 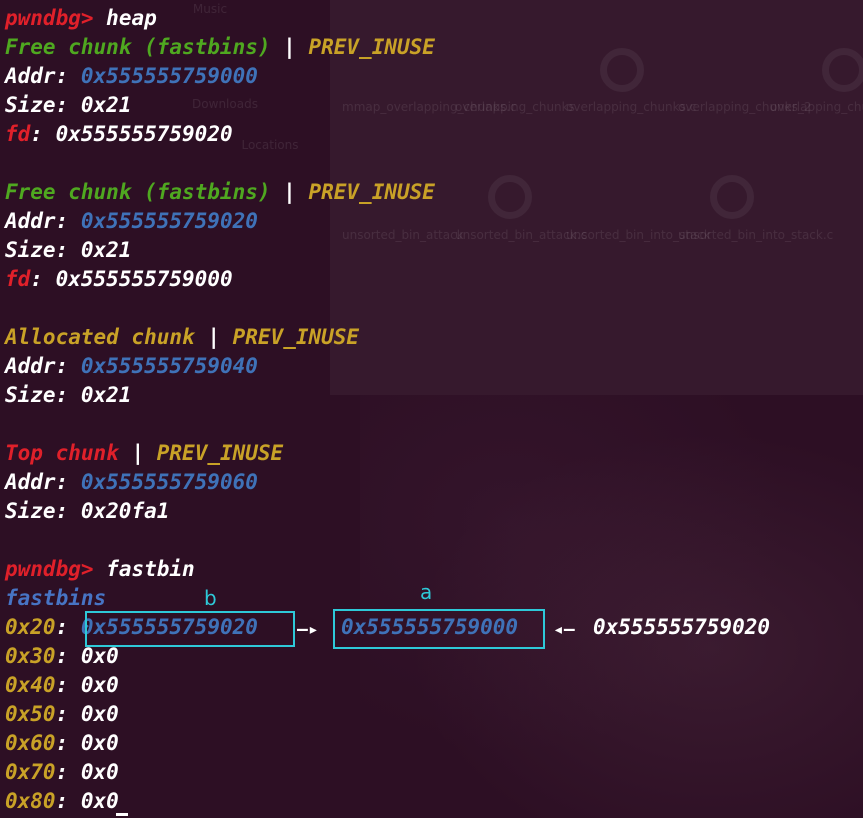 I want to click on fd-value: 0x555555759000, so click(x=144, y=279).